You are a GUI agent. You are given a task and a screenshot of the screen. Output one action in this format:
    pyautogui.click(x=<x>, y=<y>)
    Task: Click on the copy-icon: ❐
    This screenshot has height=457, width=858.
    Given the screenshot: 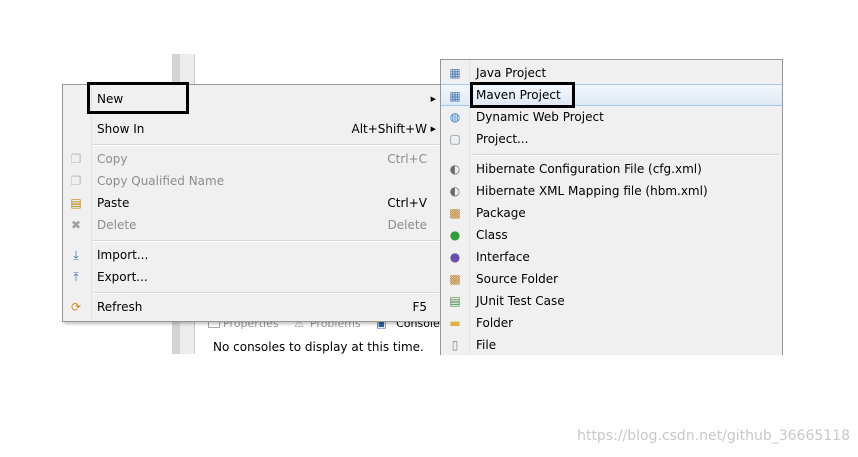 What is the action you would take?
    pyautogui.click(x=76, y=159)
    